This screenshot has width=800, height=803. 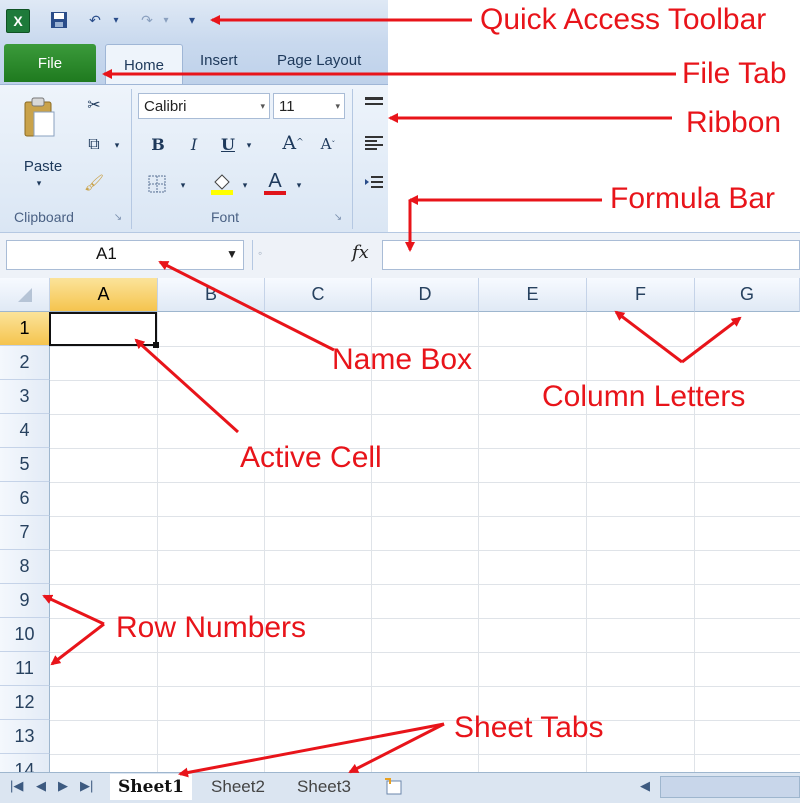 I want to click on callout-quick-access-toolbar: Quick Access Toolbar, so click(x=623, y=19).